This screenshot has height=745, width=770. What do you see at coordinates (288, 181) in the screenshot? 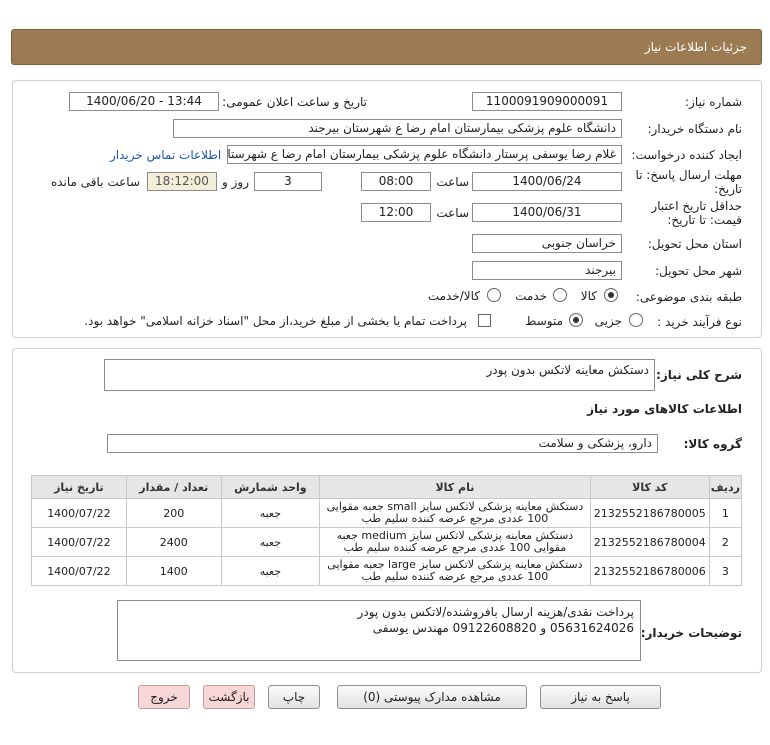
I see `remaining-days-field: 3` at bounding box center [288, 181].